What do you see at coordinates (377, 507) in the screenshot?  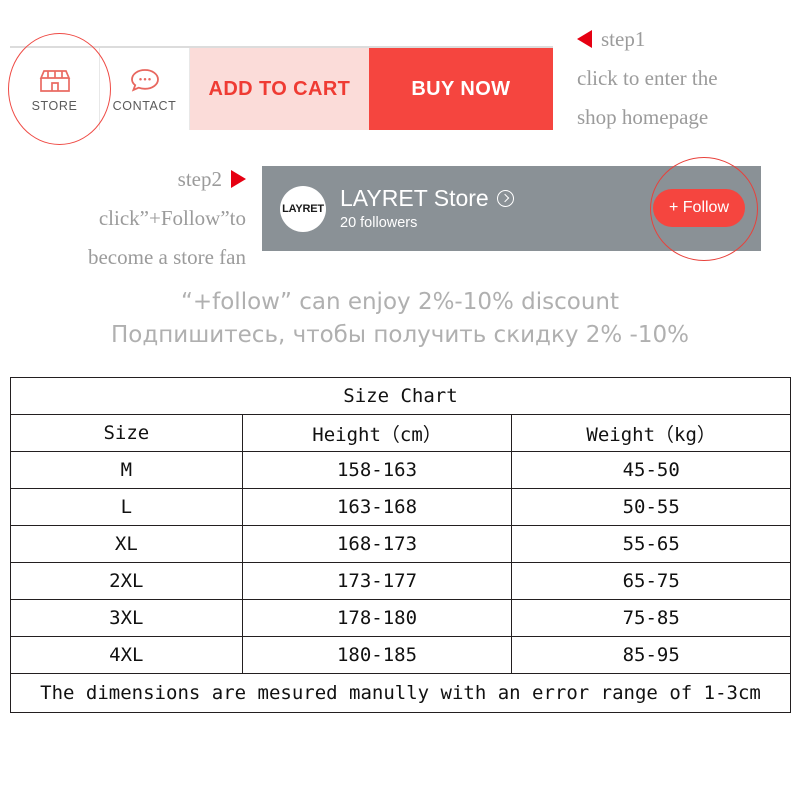 I see `cell-height: 163-168` at bounding box center [377, 507].